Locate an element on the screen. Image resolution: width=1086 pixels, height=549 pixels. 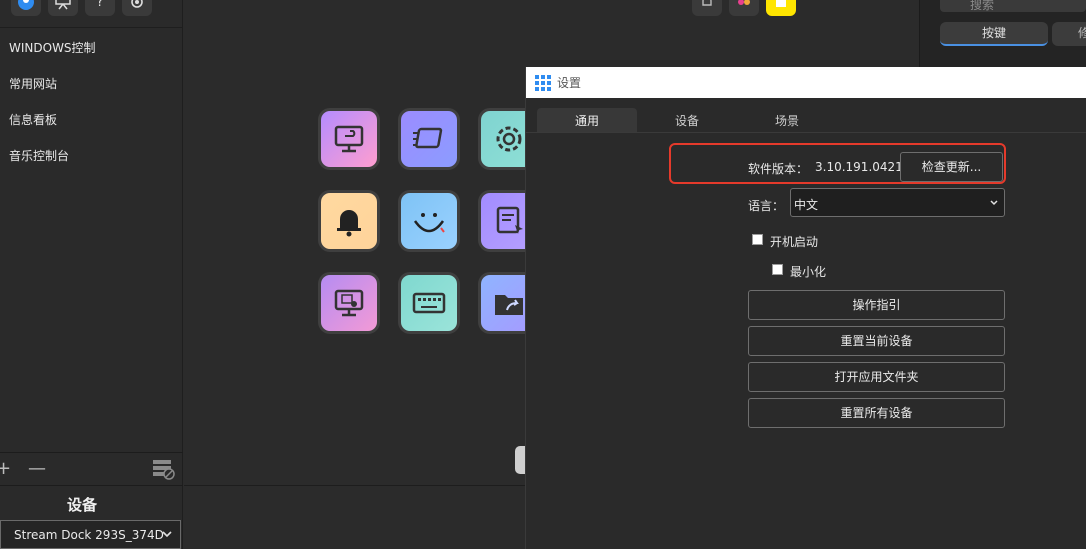
app-grid-icon is located at coordinates (543, 82).